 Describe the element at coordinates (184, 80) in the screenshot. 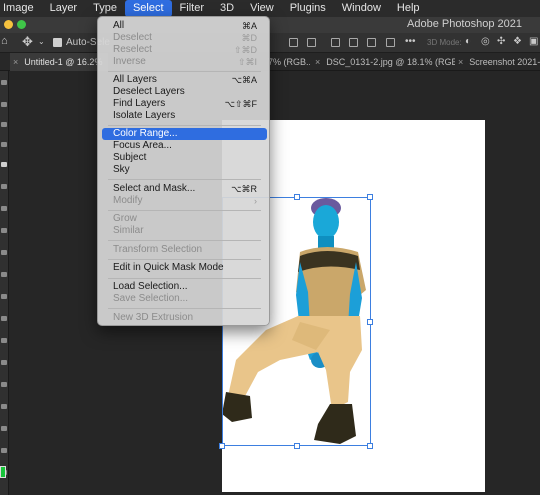

I see `menu-item-all-layers: All Layers ⌥⌘A` at that location.